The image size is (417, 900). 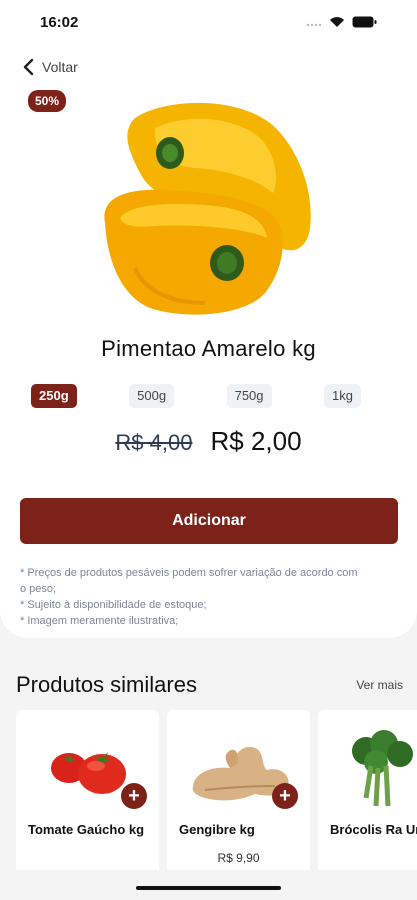 What do you see at coordinates (208, 22) in the screenshot?
I see `status-bar: 16:02` at bounding box center [208, 22].